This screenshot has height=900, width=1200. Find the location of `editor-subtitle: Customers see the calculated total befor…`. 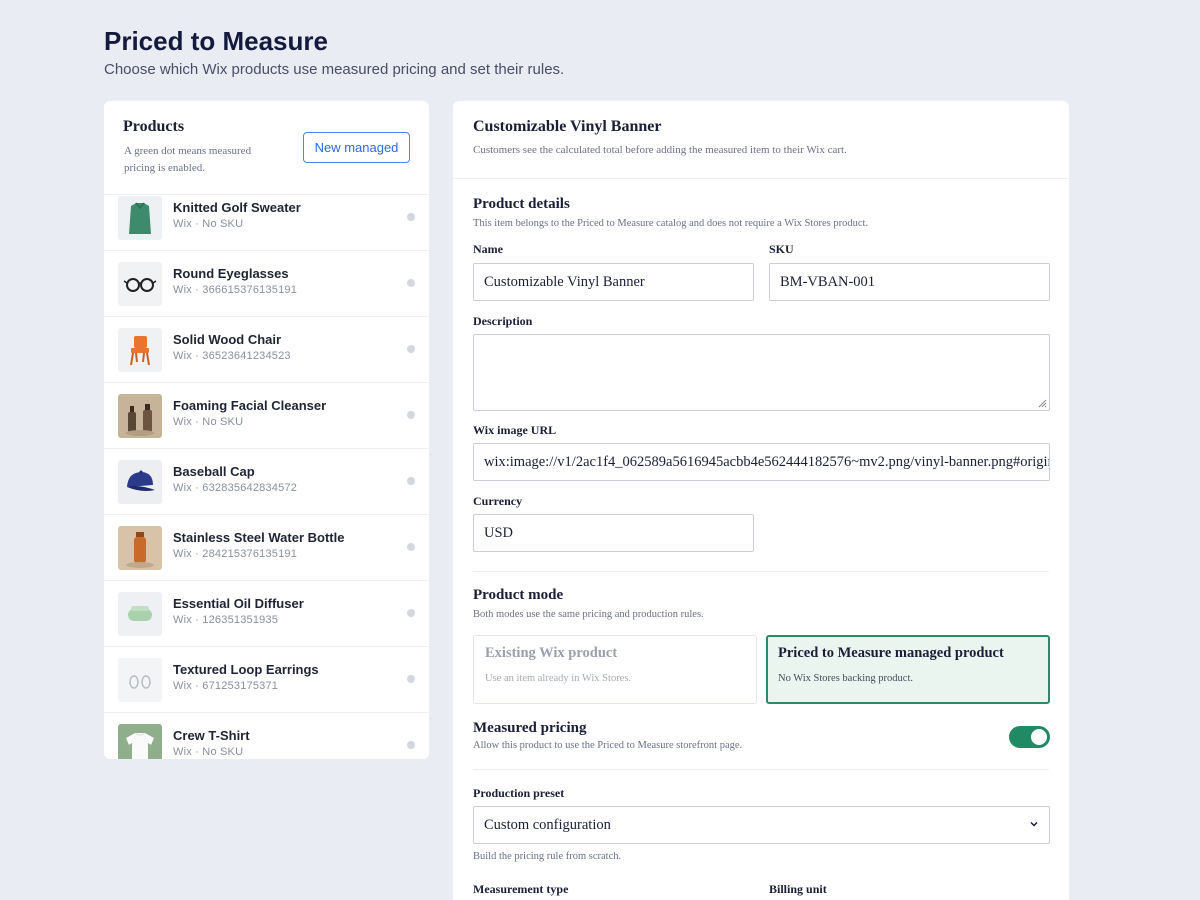

editor-subtitle: Customers see the calculated total befor… is located at coordinates (660, 150).